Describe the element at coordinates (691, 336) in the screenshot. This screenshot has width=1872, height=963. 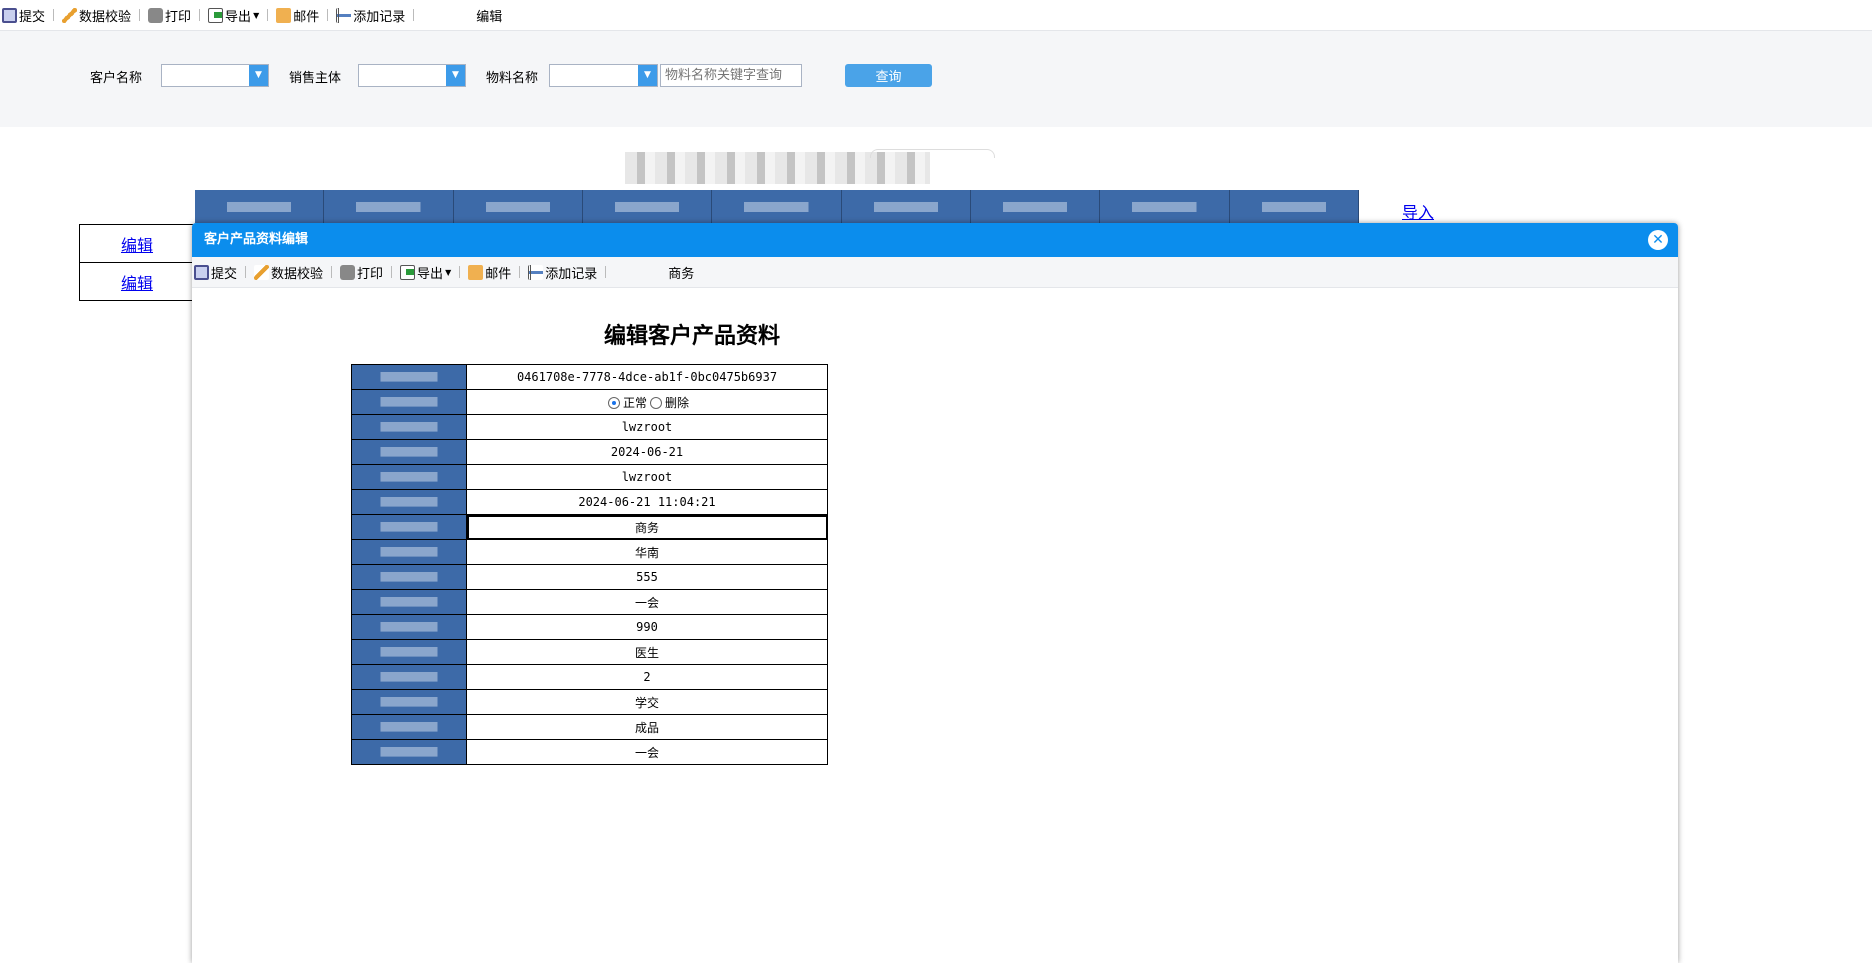
I see `form-title: 编辑客户产品资料` at that location.